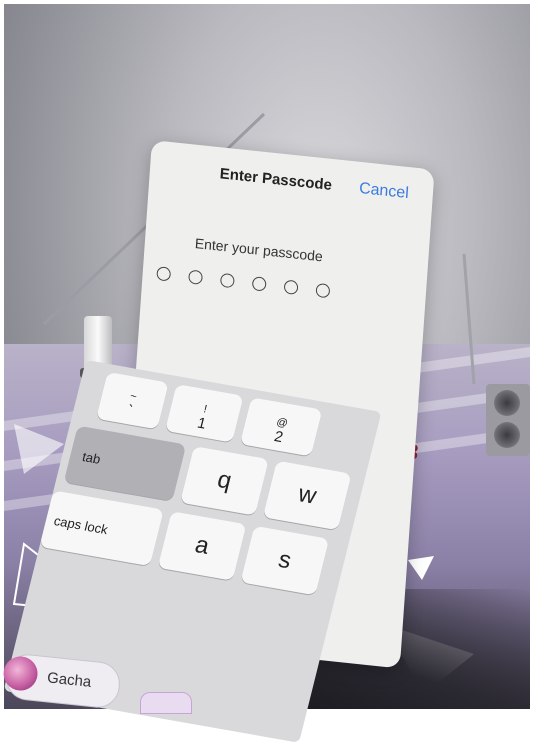  Describe the element at coordinates (166, 703) in the screenshot. I see `partial-bottom-button` at that location.